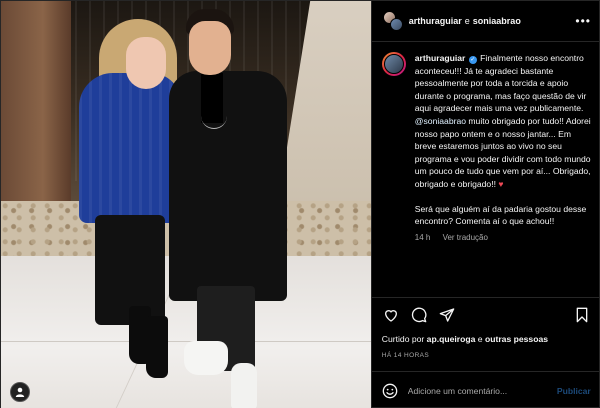 Image resolution: width=600 pixels, height=408 pixels. I want to click on post-timestamp: HÁ 14 HORAS, so click(405, 355).